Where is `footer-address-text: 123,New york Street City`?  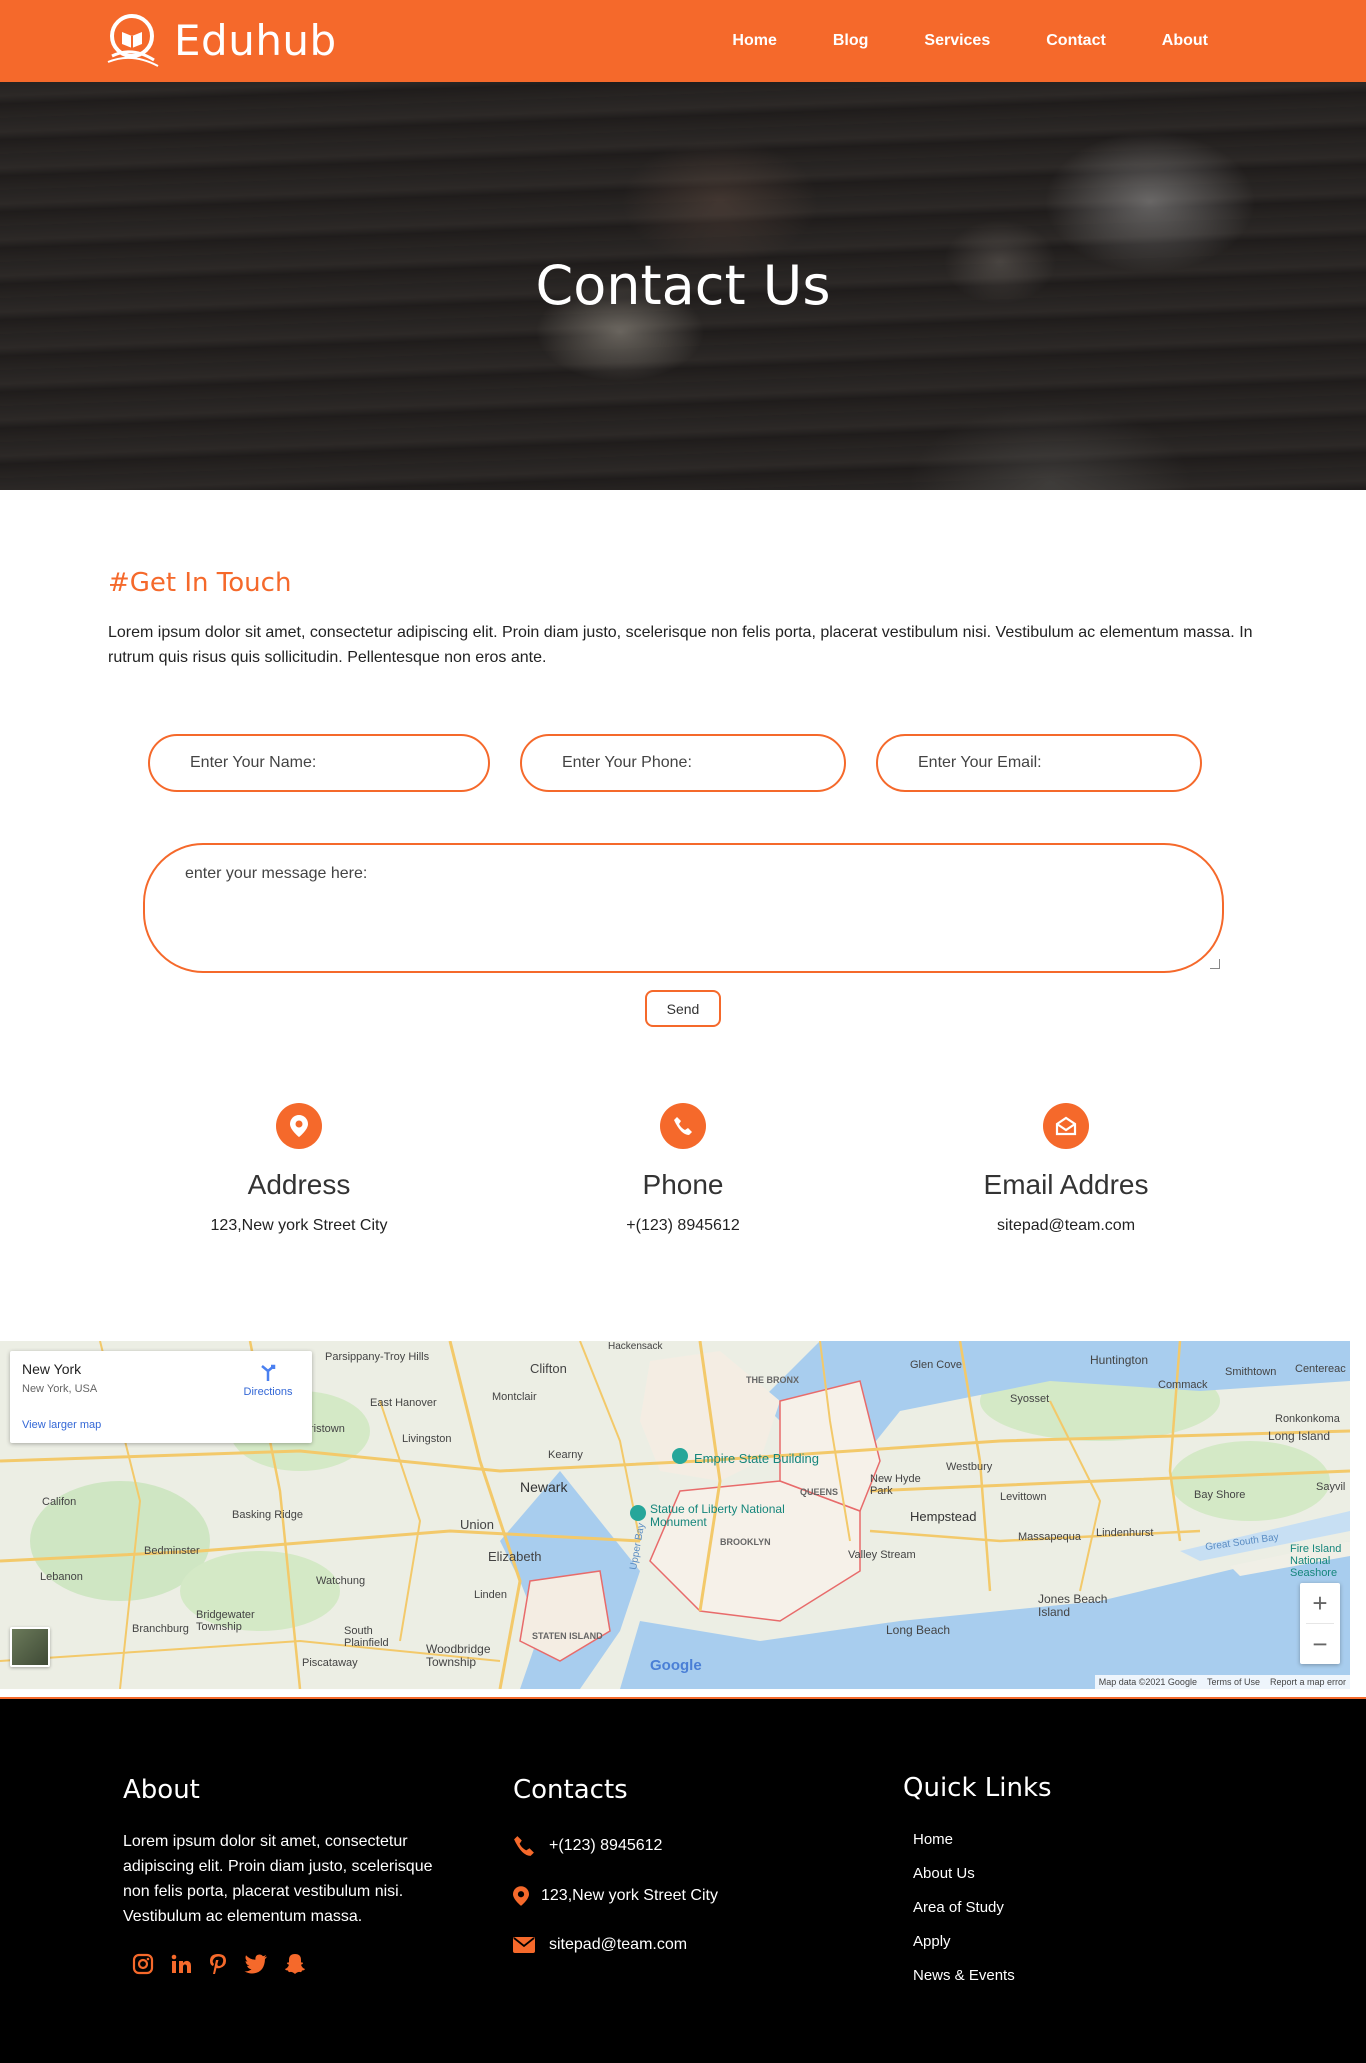 footer-address-text: 123,New york Street City is located at coordinates (629, 1895).